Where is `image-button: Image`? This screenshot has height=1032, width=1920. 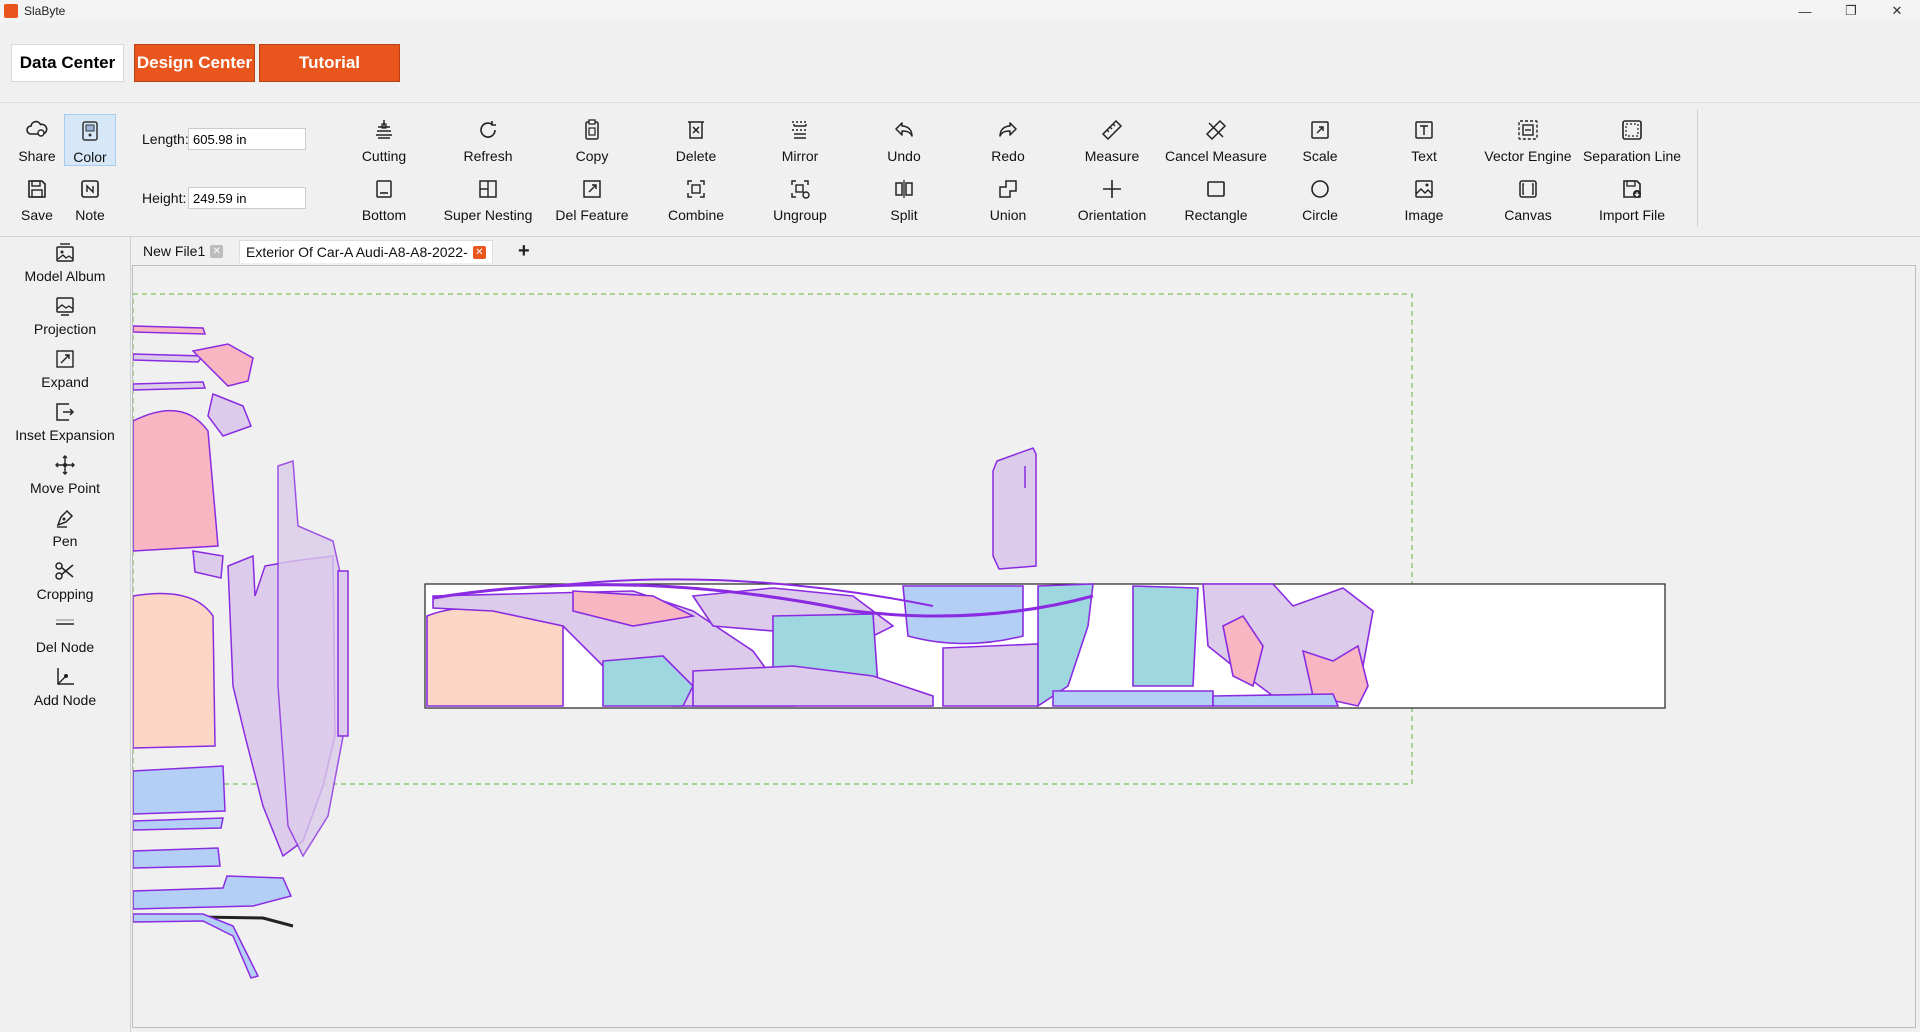 image-button: Image is located at coordinates (1424, 199).